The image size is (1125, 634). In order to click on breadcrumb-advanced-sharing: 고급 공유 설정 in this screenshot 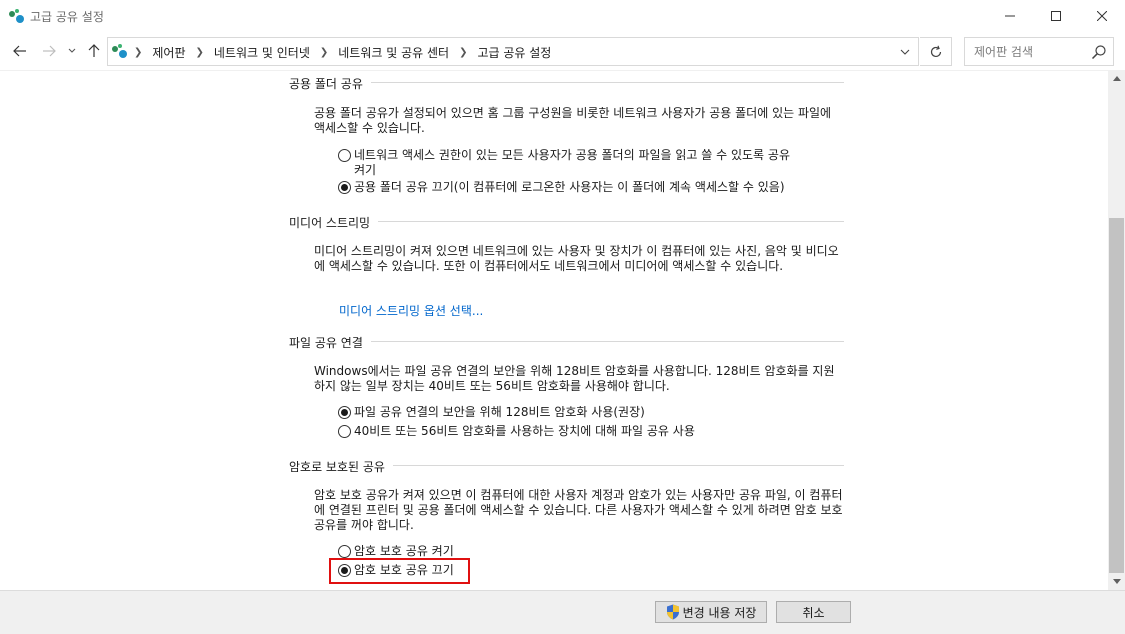, I will do `click(514, 52)`.